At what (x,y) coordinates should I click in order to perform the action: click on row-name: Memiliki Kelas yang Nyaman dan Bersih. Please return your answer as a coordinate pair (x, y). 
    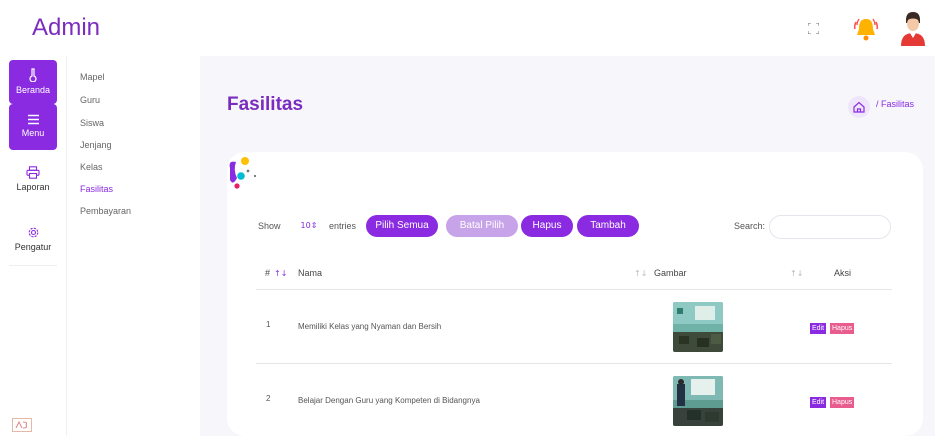
    Looking at the image, I should click on (370, 326).